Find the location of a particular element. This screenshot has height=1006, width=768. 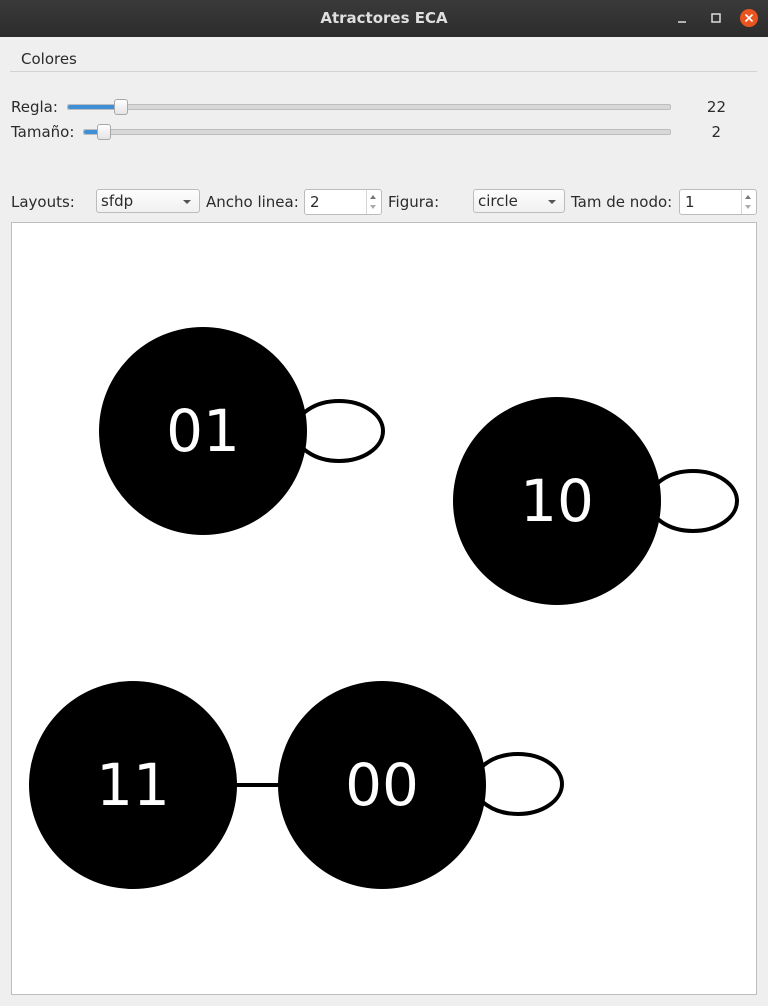

ancho-linea-spinbox: 2 is located at coordinates (343, 202).